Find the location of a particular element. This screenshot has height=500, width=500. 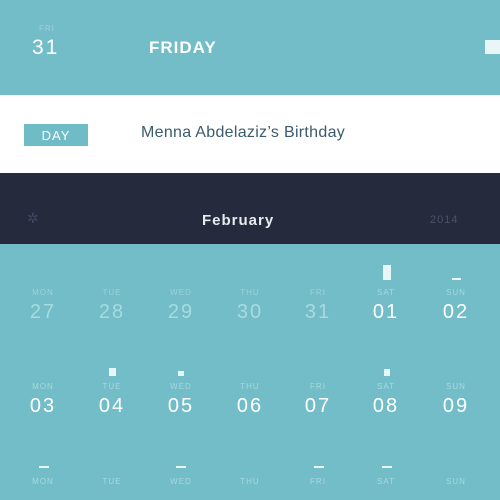

day-cell-31: FRI 31 is located at coordinates (318, 306).